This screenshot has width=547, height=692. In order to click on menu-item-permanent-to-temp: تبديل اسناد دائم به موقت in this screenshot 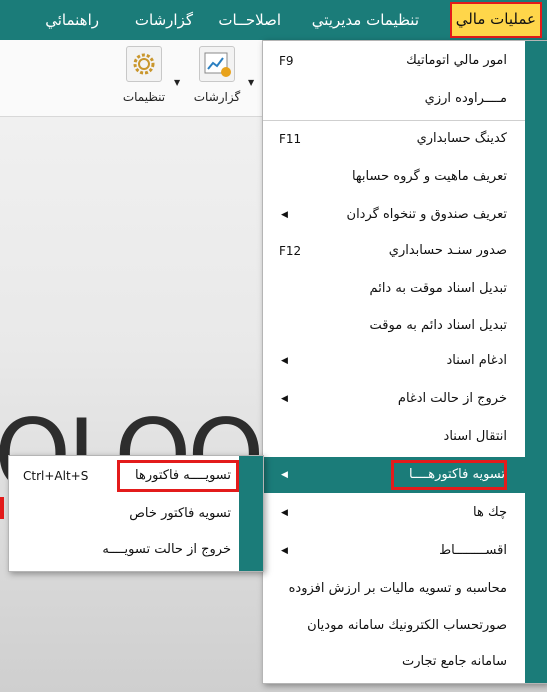, I will do `click(394, 326)`.